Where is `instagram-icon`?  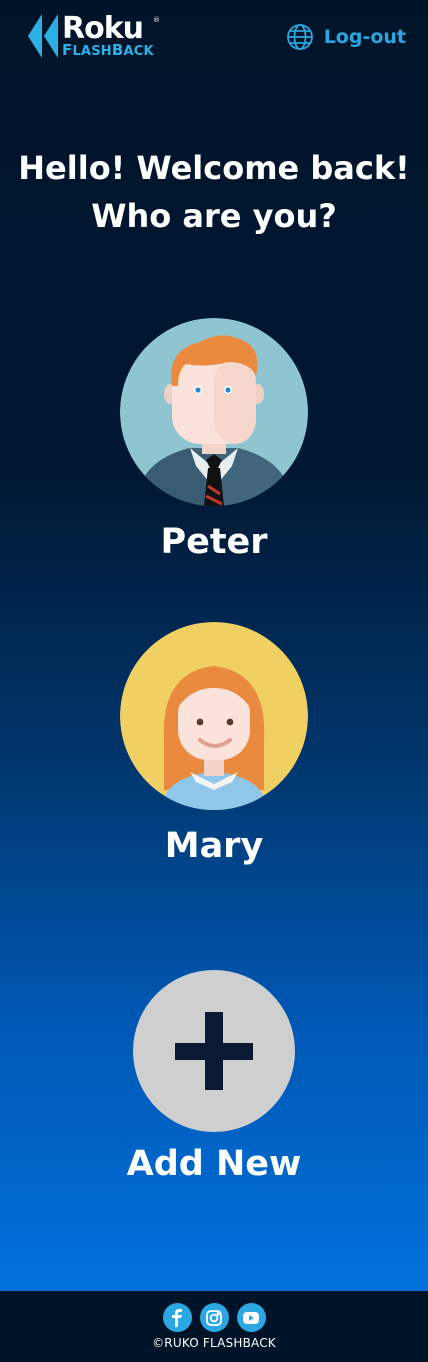 instagram-icon is located at coordinates (214, 1317).